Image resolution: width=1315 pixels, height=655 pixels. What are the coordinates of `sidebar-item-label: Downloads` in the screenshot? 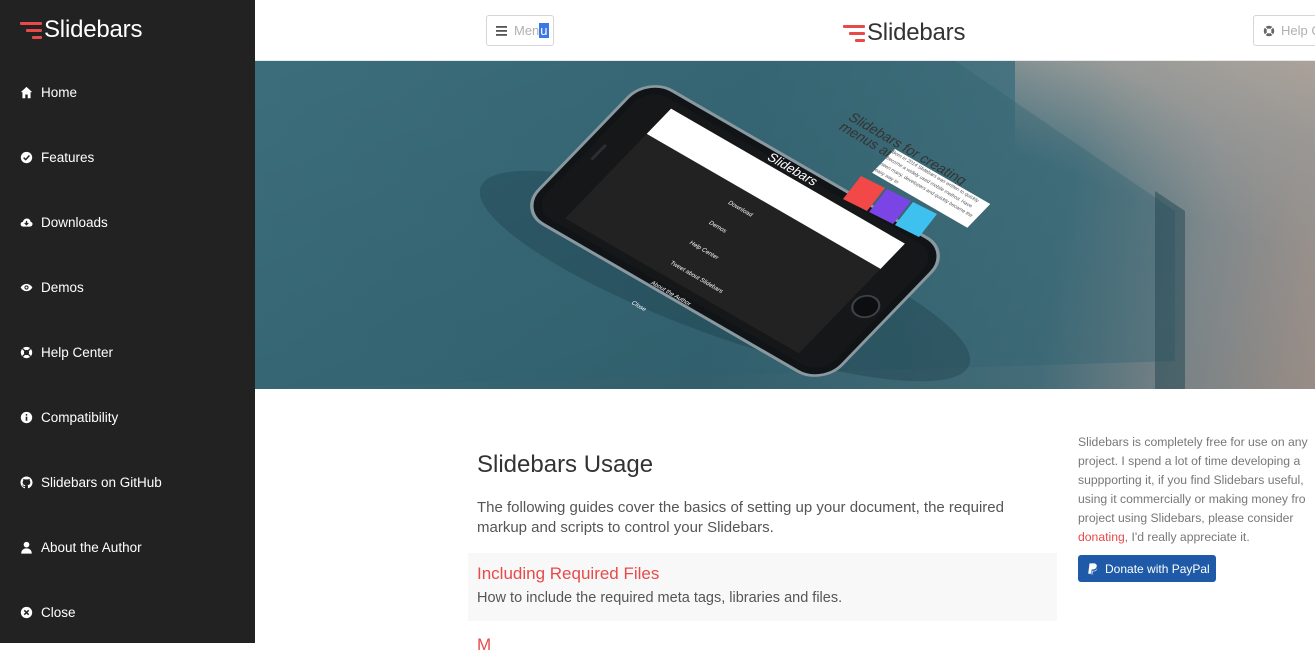 It's located at (74, 222).